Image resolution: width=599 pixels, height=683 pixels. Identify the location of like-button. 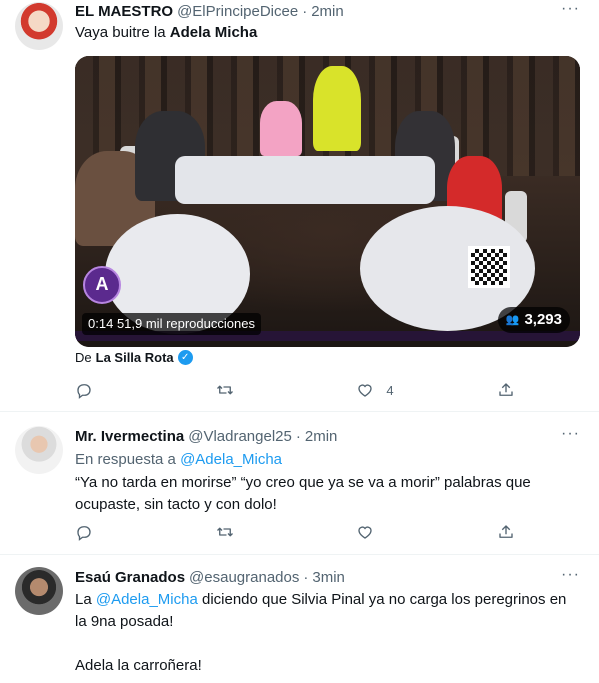
(411, 532).